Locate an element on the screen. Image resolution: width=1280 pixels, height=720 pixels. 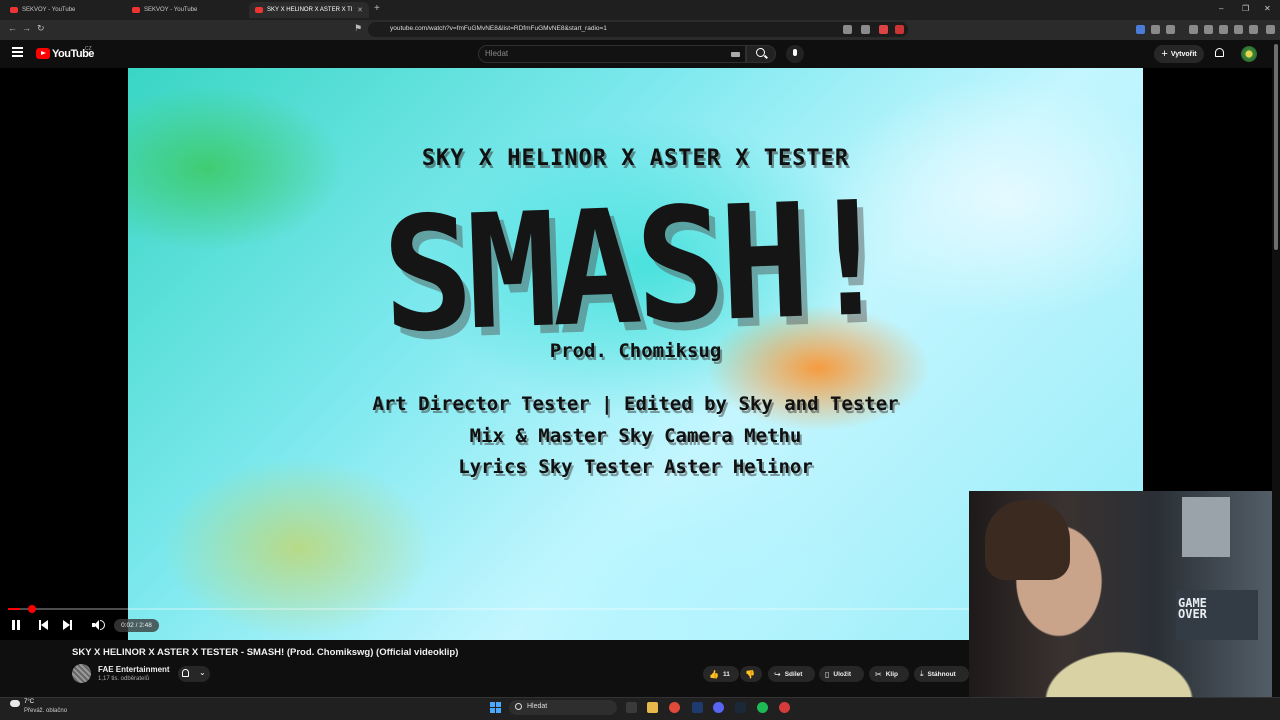
video-credit-line: Lyrics Sky Tester Aster Helinor is located at coordinates (635, 467).